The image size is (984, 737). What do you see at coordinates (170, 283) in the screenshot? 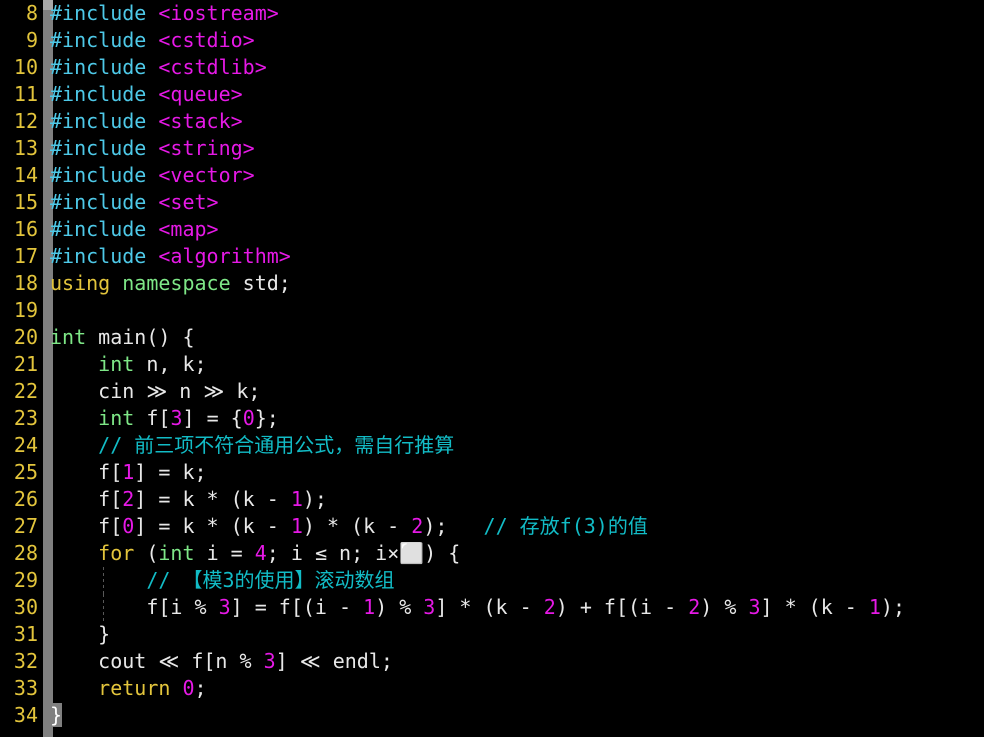
I see `code-text: using namespace std;` at bounding box center [170, 283].